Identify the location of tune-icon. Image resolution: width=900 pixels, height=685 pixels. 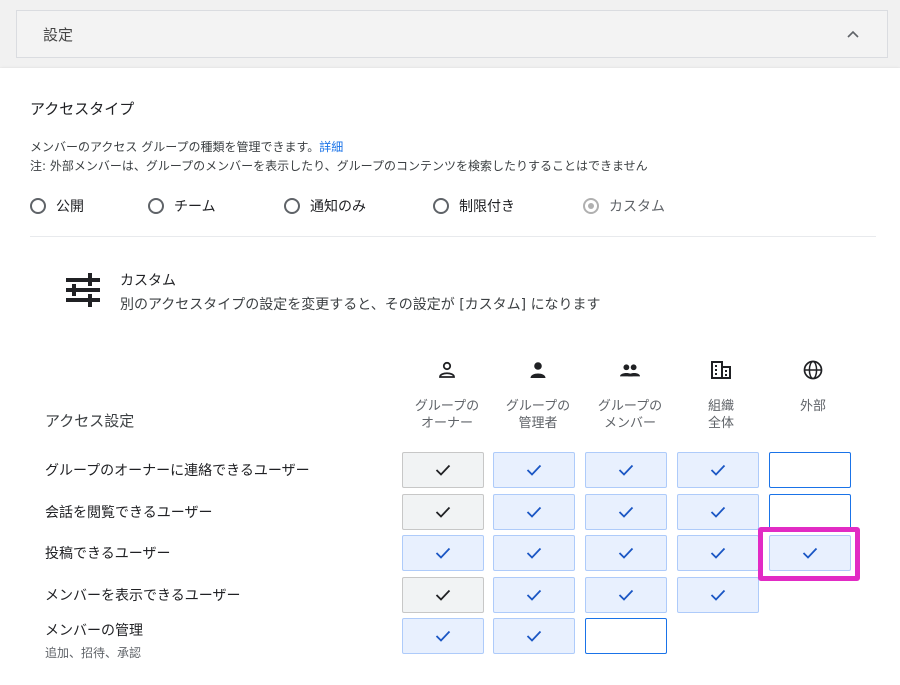
(83, 290).